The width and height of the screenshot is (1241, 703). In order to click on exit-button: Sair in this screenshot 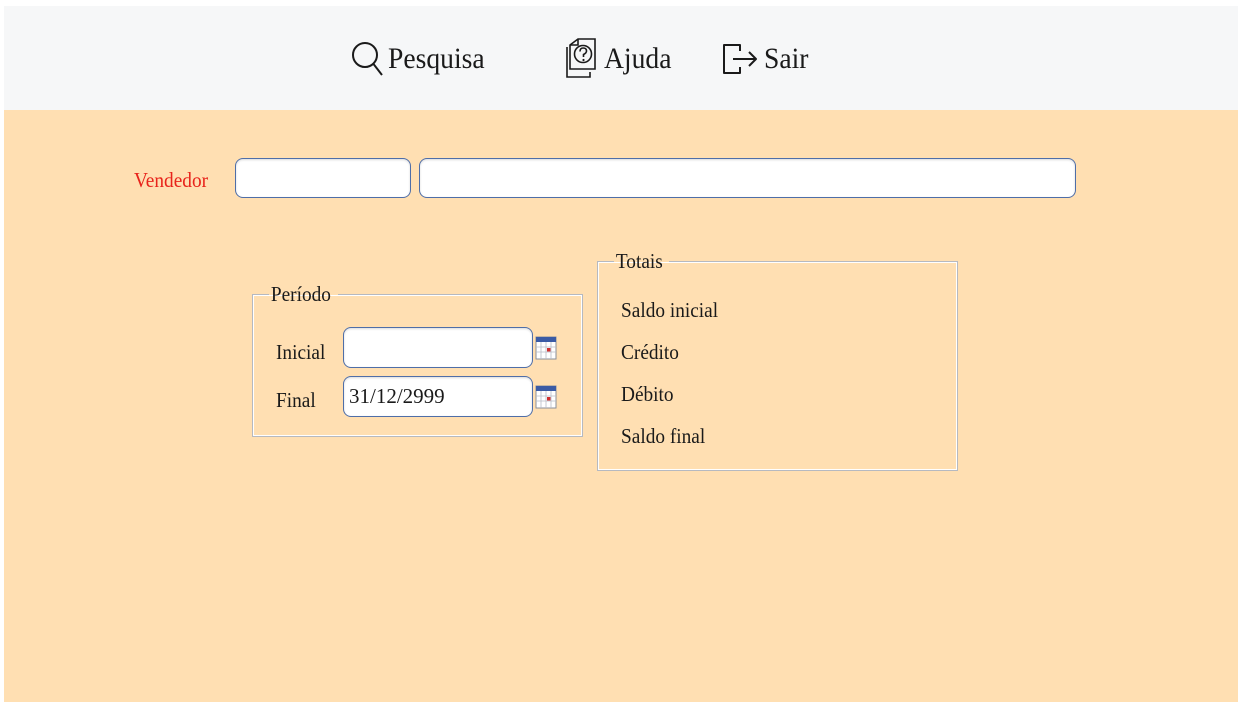, I will do `click(766, 59)`.